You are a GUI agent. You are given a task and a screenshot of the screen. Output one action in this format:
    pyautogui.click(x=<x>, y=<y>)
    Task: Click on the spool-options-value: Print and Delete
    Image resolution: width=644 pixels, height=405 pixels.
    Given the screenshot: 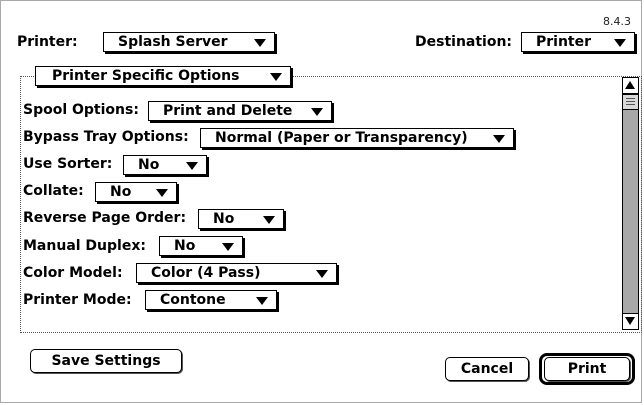 What is the action you would take?
    pyautogui.click(x=228, y=111)
    